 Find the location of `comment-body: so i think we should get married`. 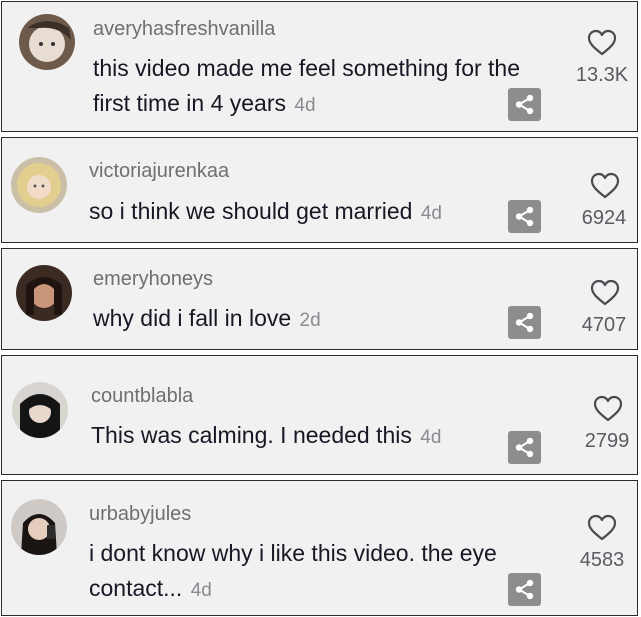

comment-body: so i think we should get married is located at coordinates (251, 211).